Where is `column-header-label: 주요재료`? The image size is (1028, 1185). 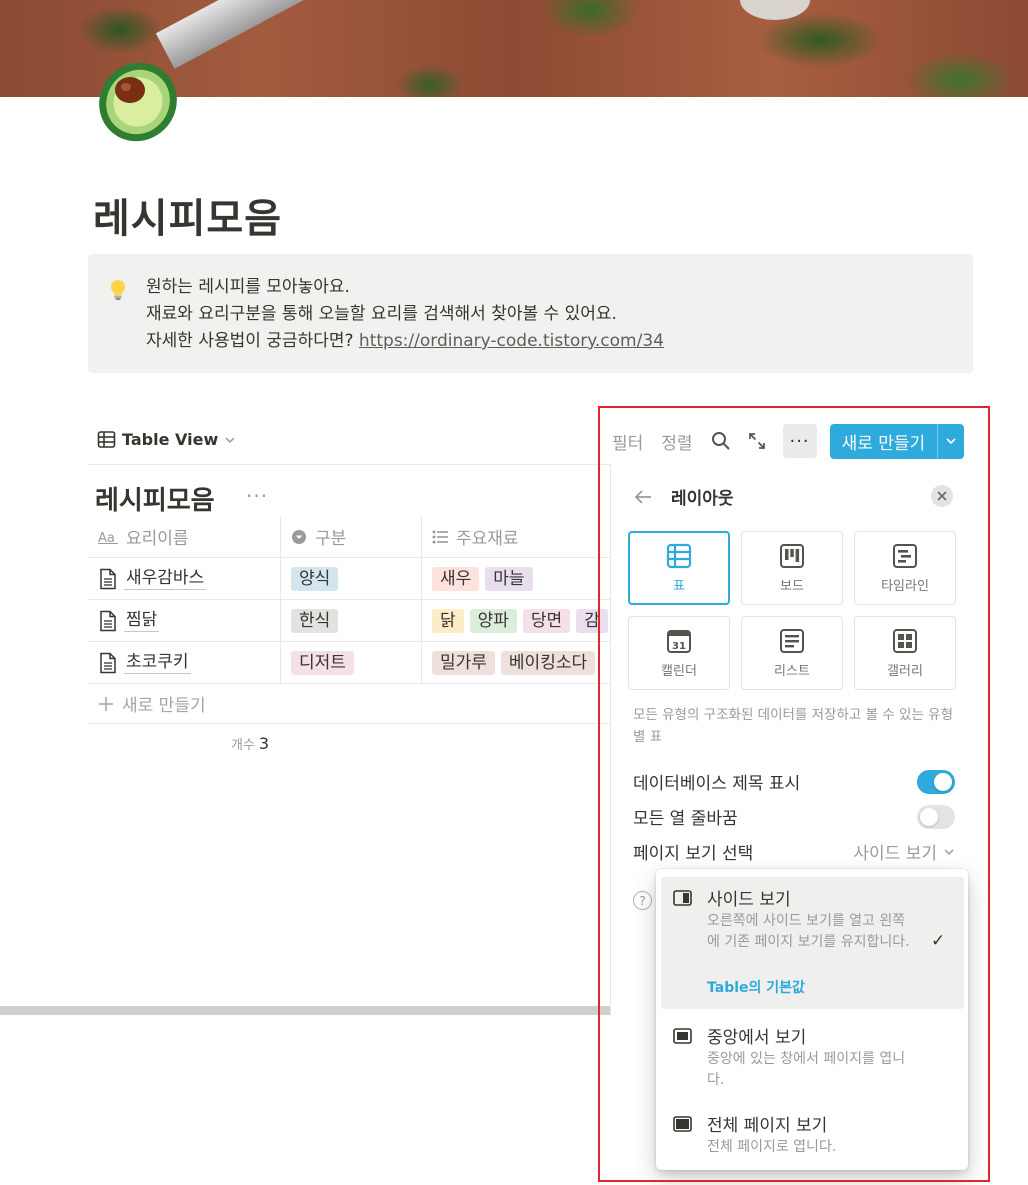
column-header-label: 주요재료 is located at coordinates (487, 539).